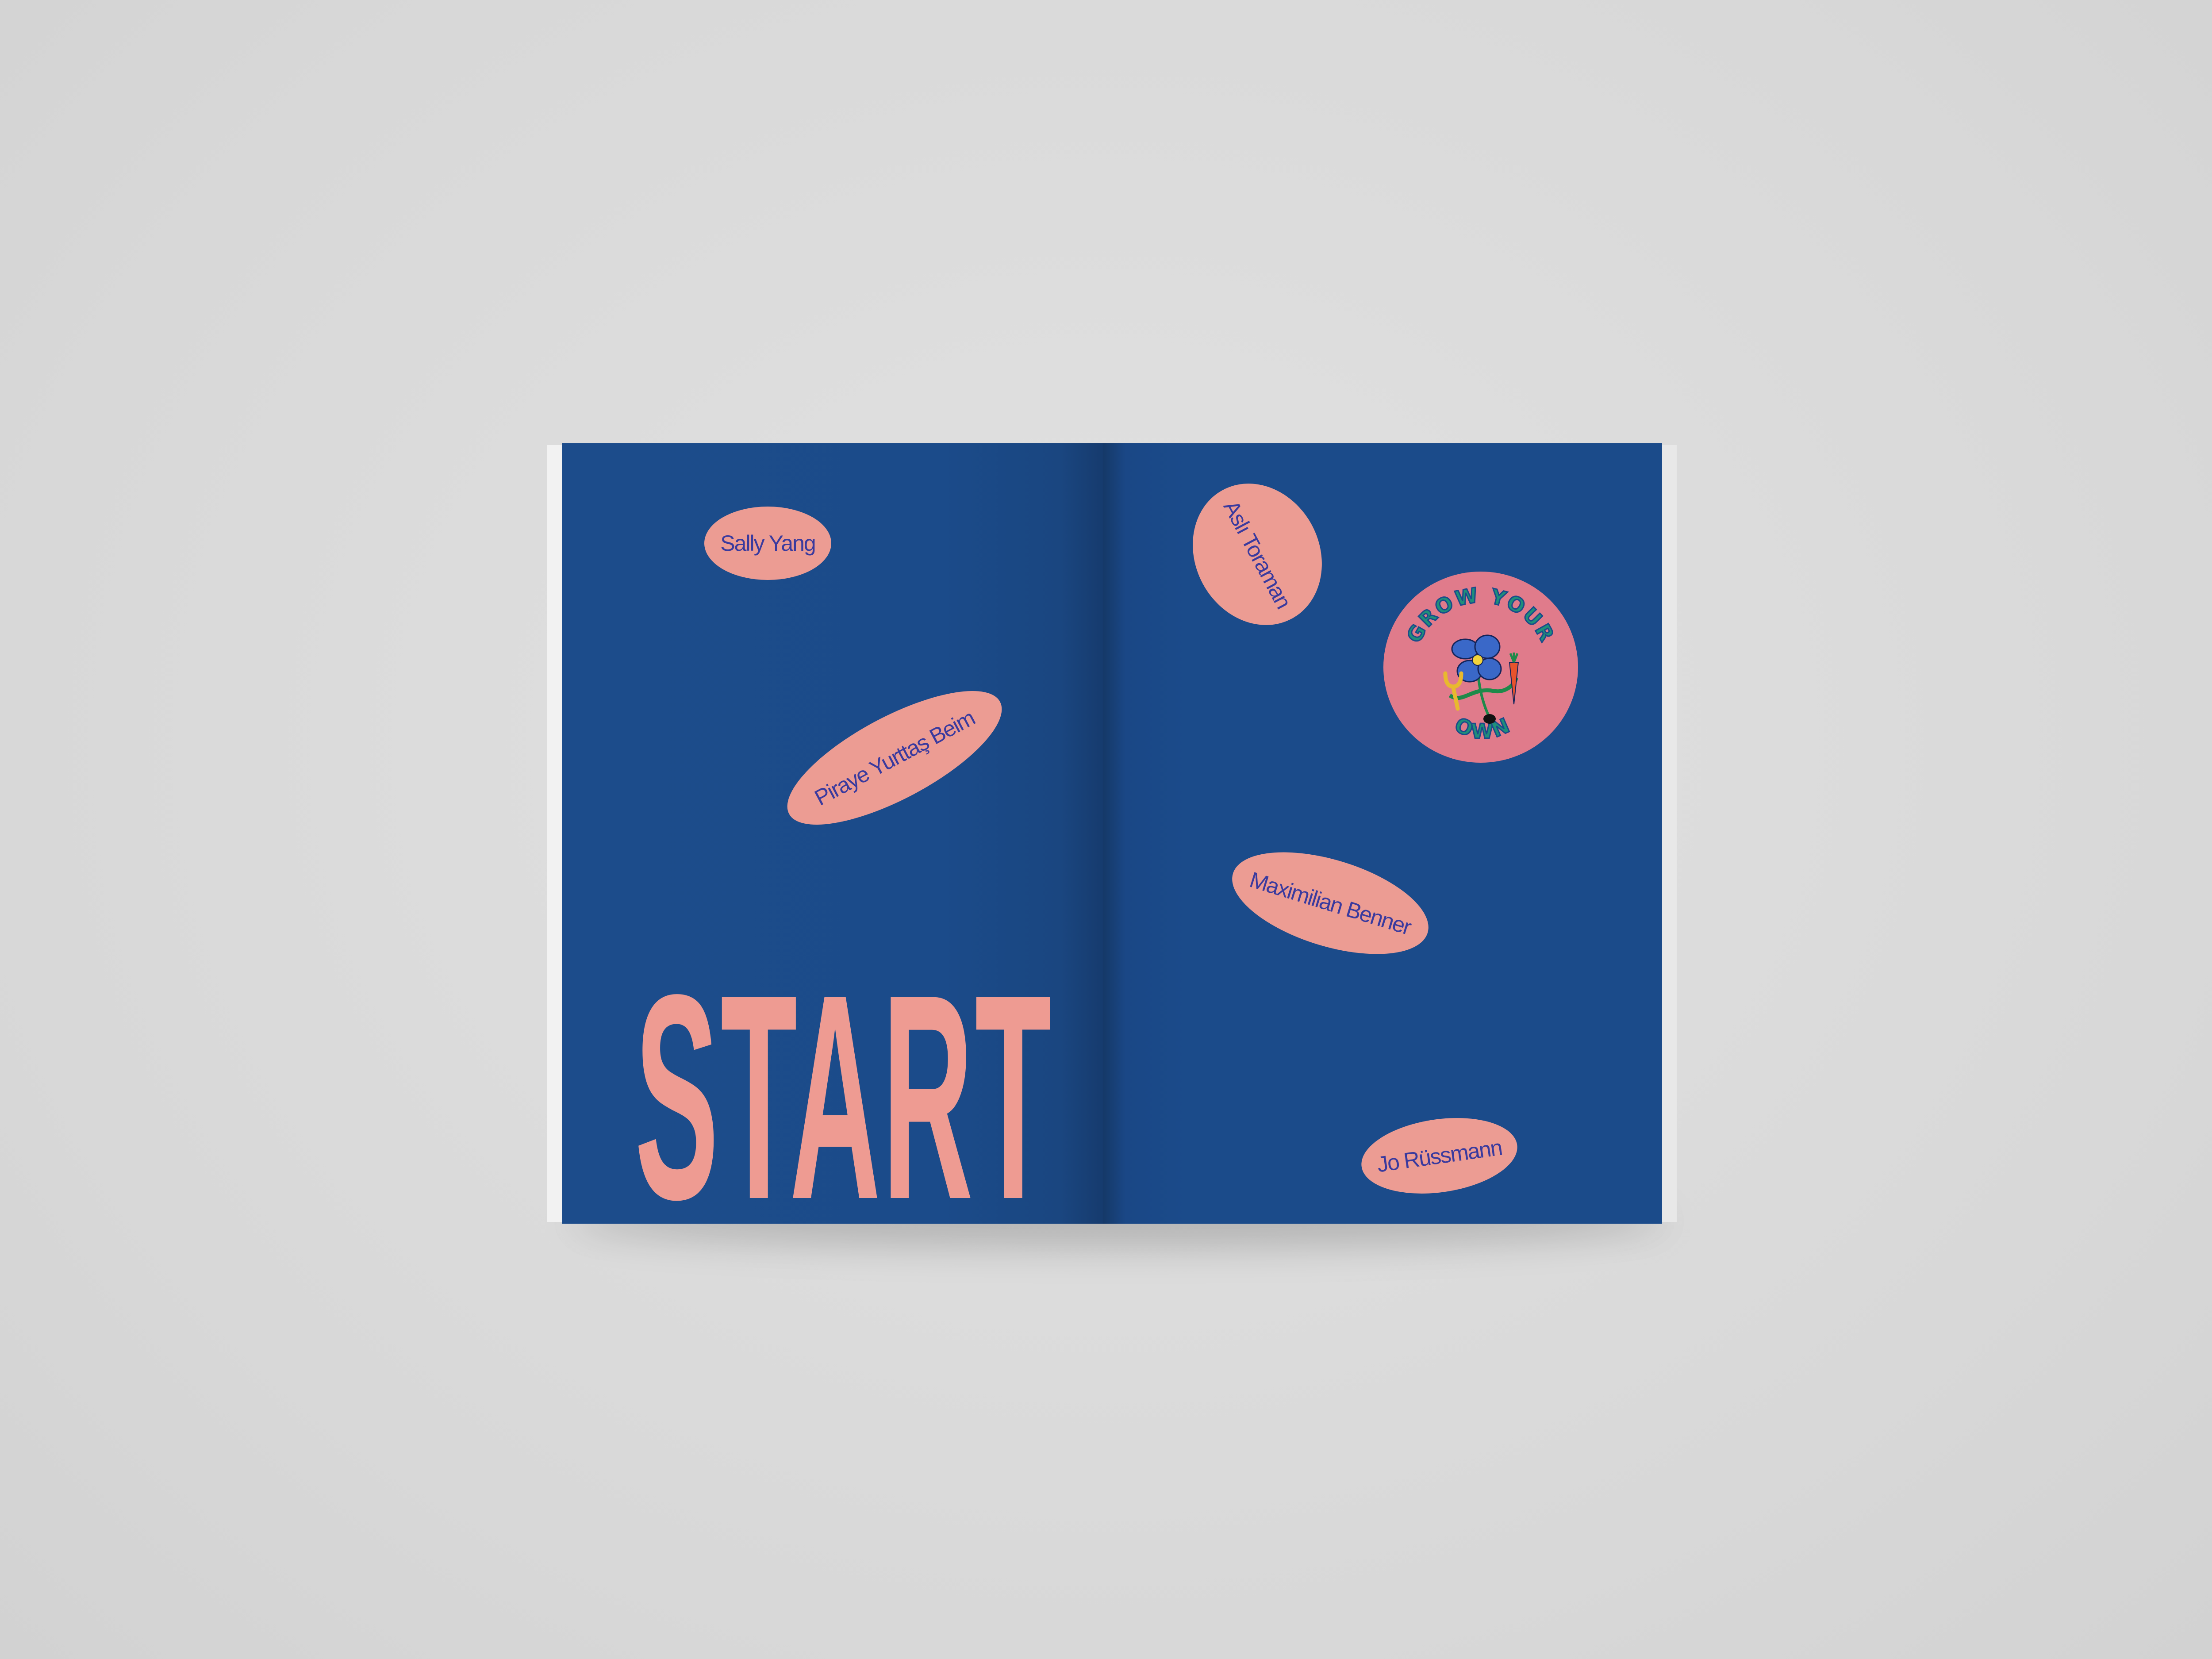 This screenshot has height=1659, width=2212. Describe the element at coordinates (845, 1097) in the screenshot. I see `start-headline: START` at that location.